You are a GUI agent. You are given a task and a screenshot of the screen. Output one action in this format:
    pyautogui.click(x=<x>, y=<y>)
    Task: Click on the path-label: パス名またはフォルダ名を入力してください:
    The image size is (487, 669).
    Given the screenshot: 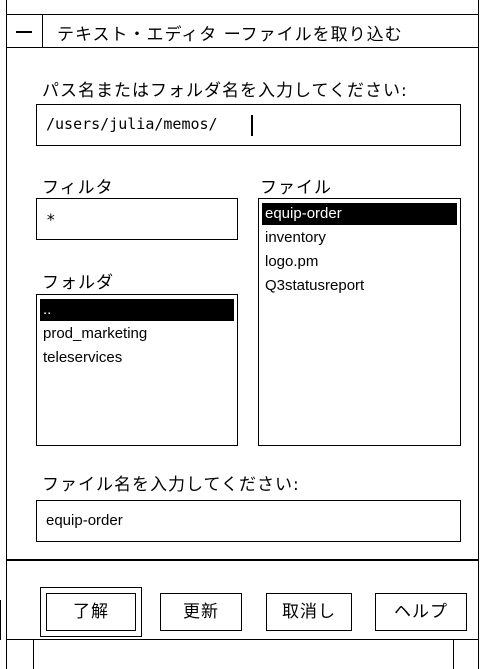 What is the action you would take?
    pyautogui.click(x=225, y=91)
    